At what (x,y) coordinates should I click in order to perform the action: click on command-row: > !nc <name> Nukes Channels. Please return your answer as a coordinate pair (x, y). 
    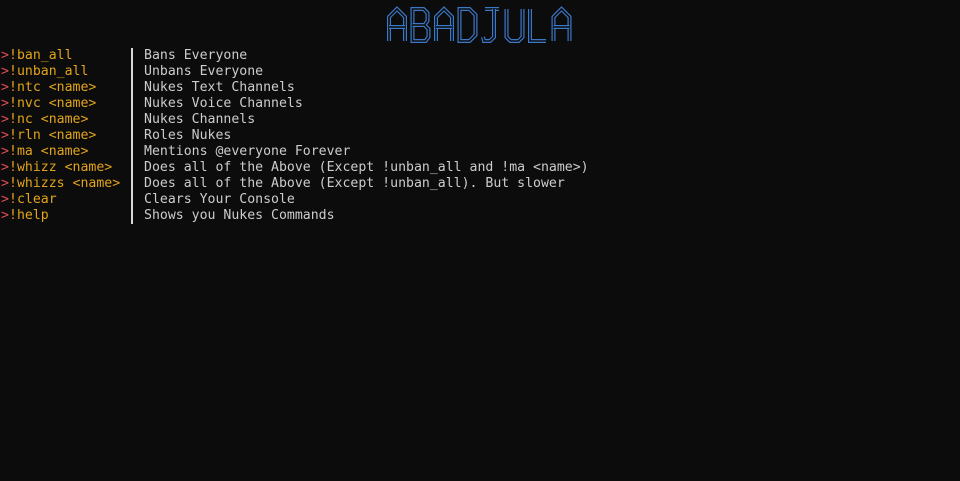
    Looking at the image, I should click on (480, 120).